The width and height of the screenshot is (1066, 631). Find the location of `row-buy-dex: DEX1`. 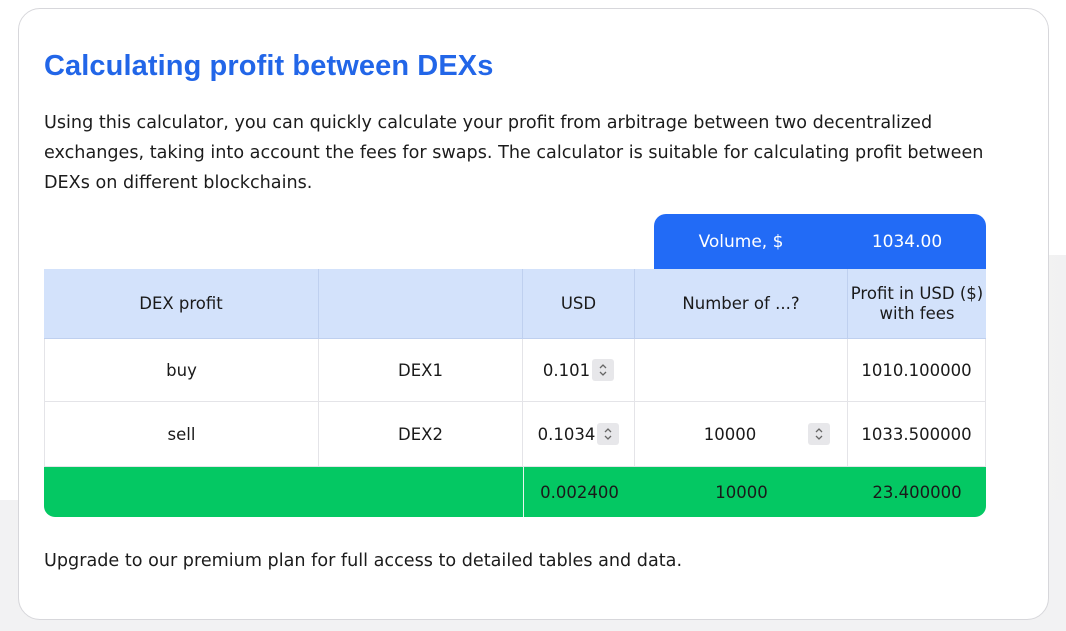

row-buy-dex: DEX1 is located at coordinates (421, 370).